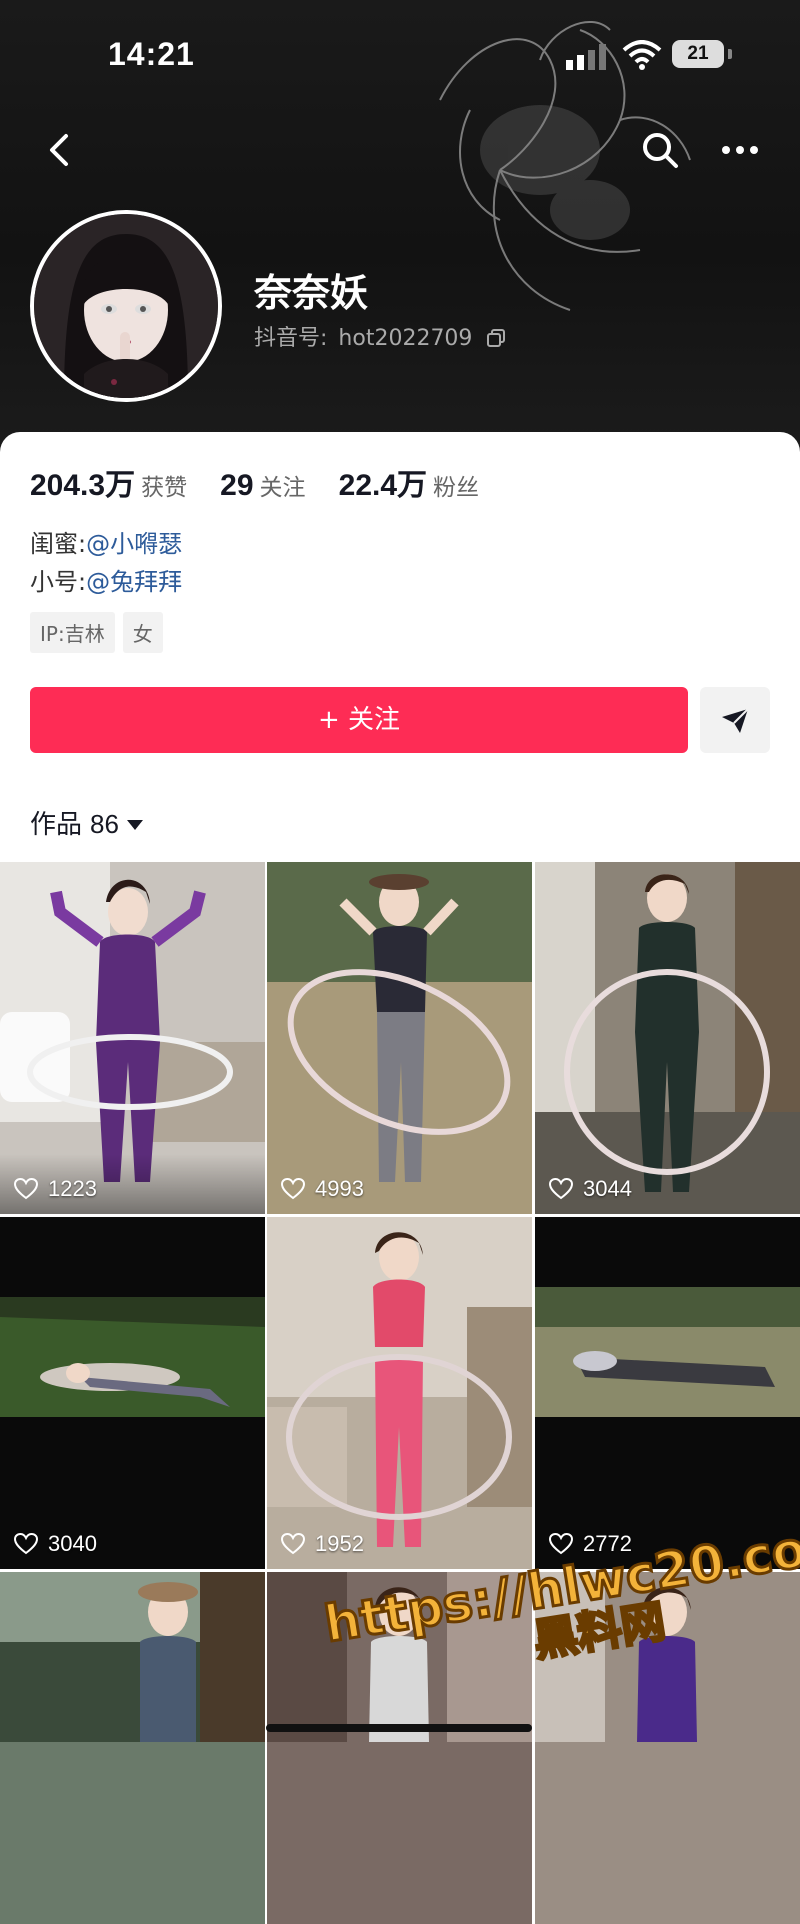 The width and height of the screenshot is (800, 1924). What do you see at coordinates (134, 582) in the screenshot?
I see `relation-alt-link: @兔拜拜` at bounding box center [134, 582].